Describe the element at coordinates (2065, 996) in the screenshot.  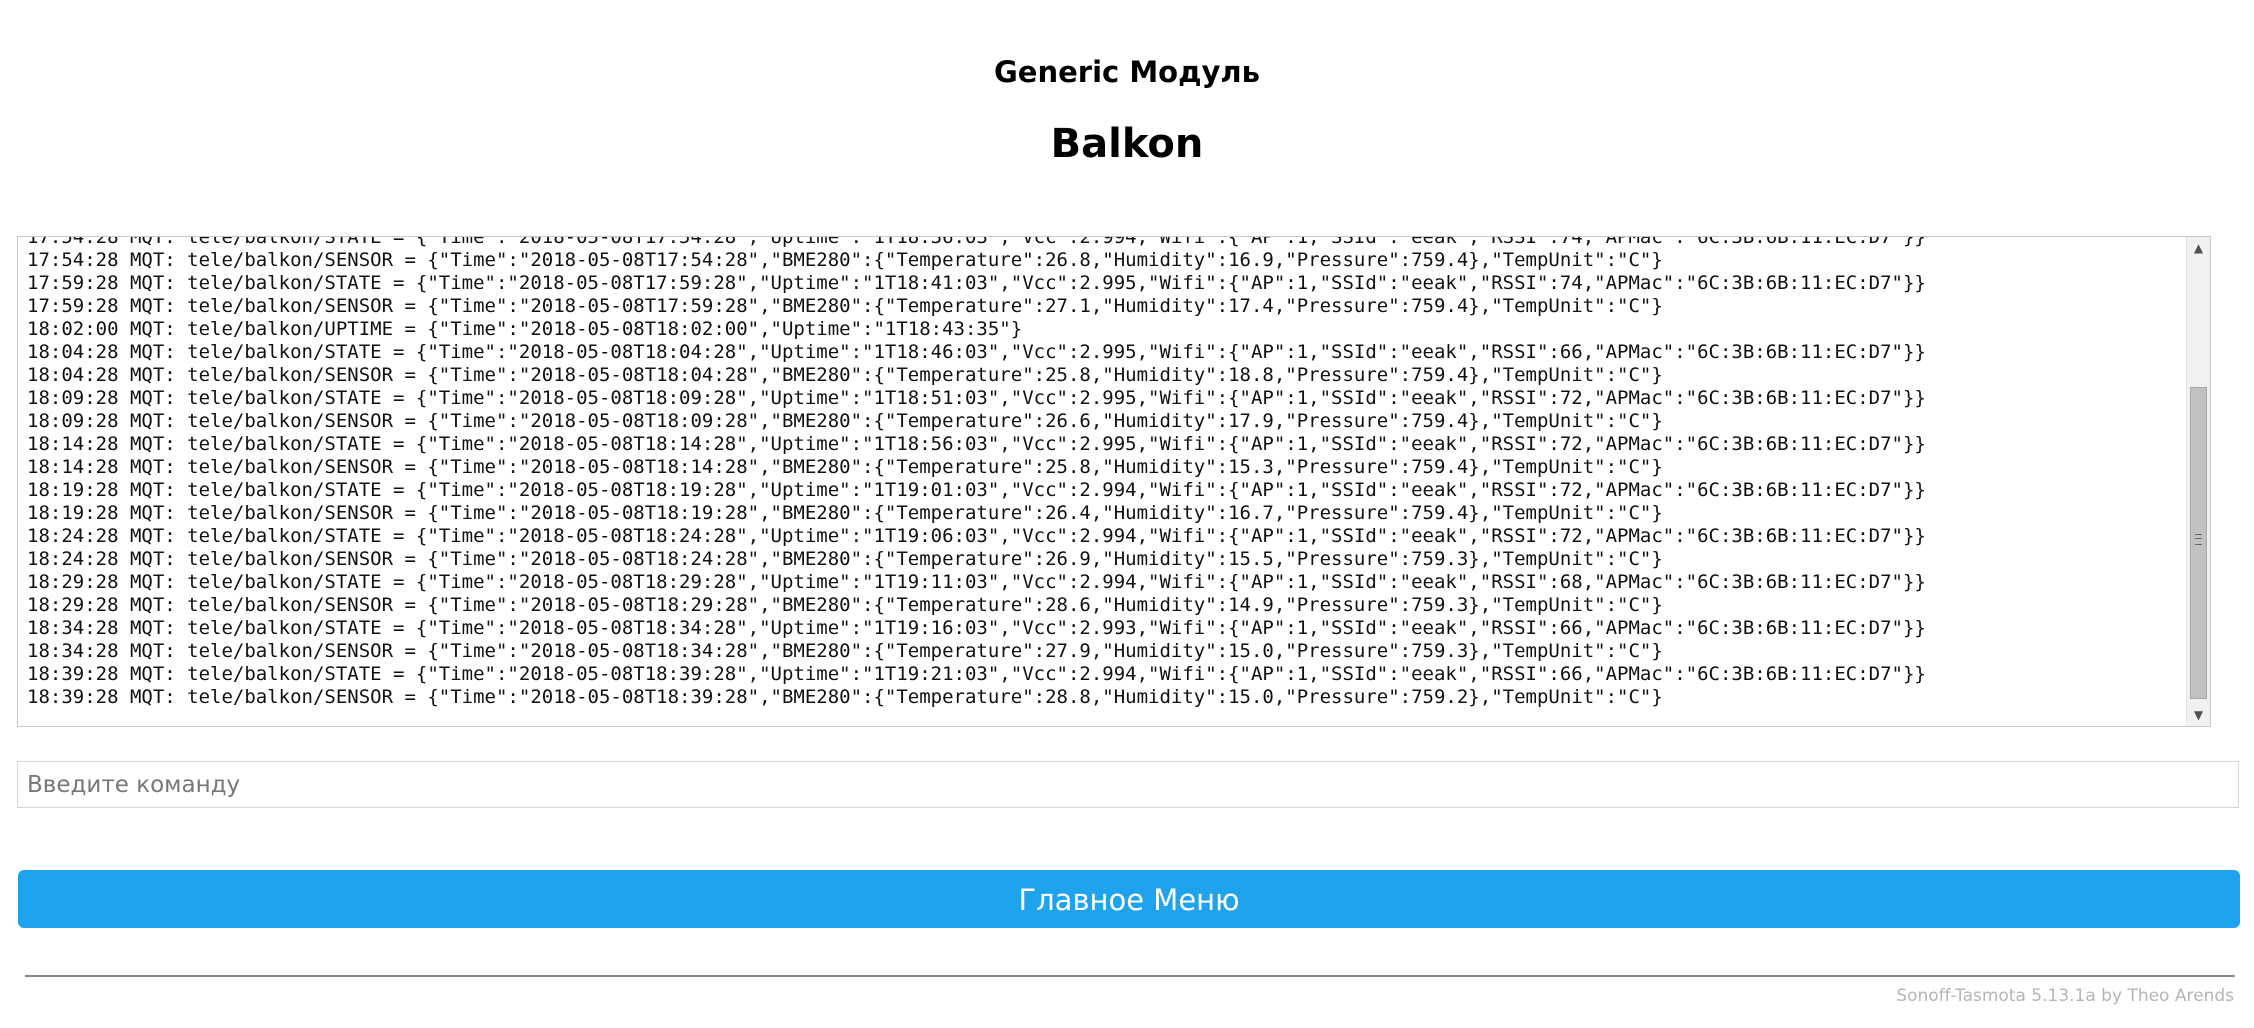
I see `footer-credit: Sonoff-Tasmota 5.13.1a by Theo Arends` at that location.